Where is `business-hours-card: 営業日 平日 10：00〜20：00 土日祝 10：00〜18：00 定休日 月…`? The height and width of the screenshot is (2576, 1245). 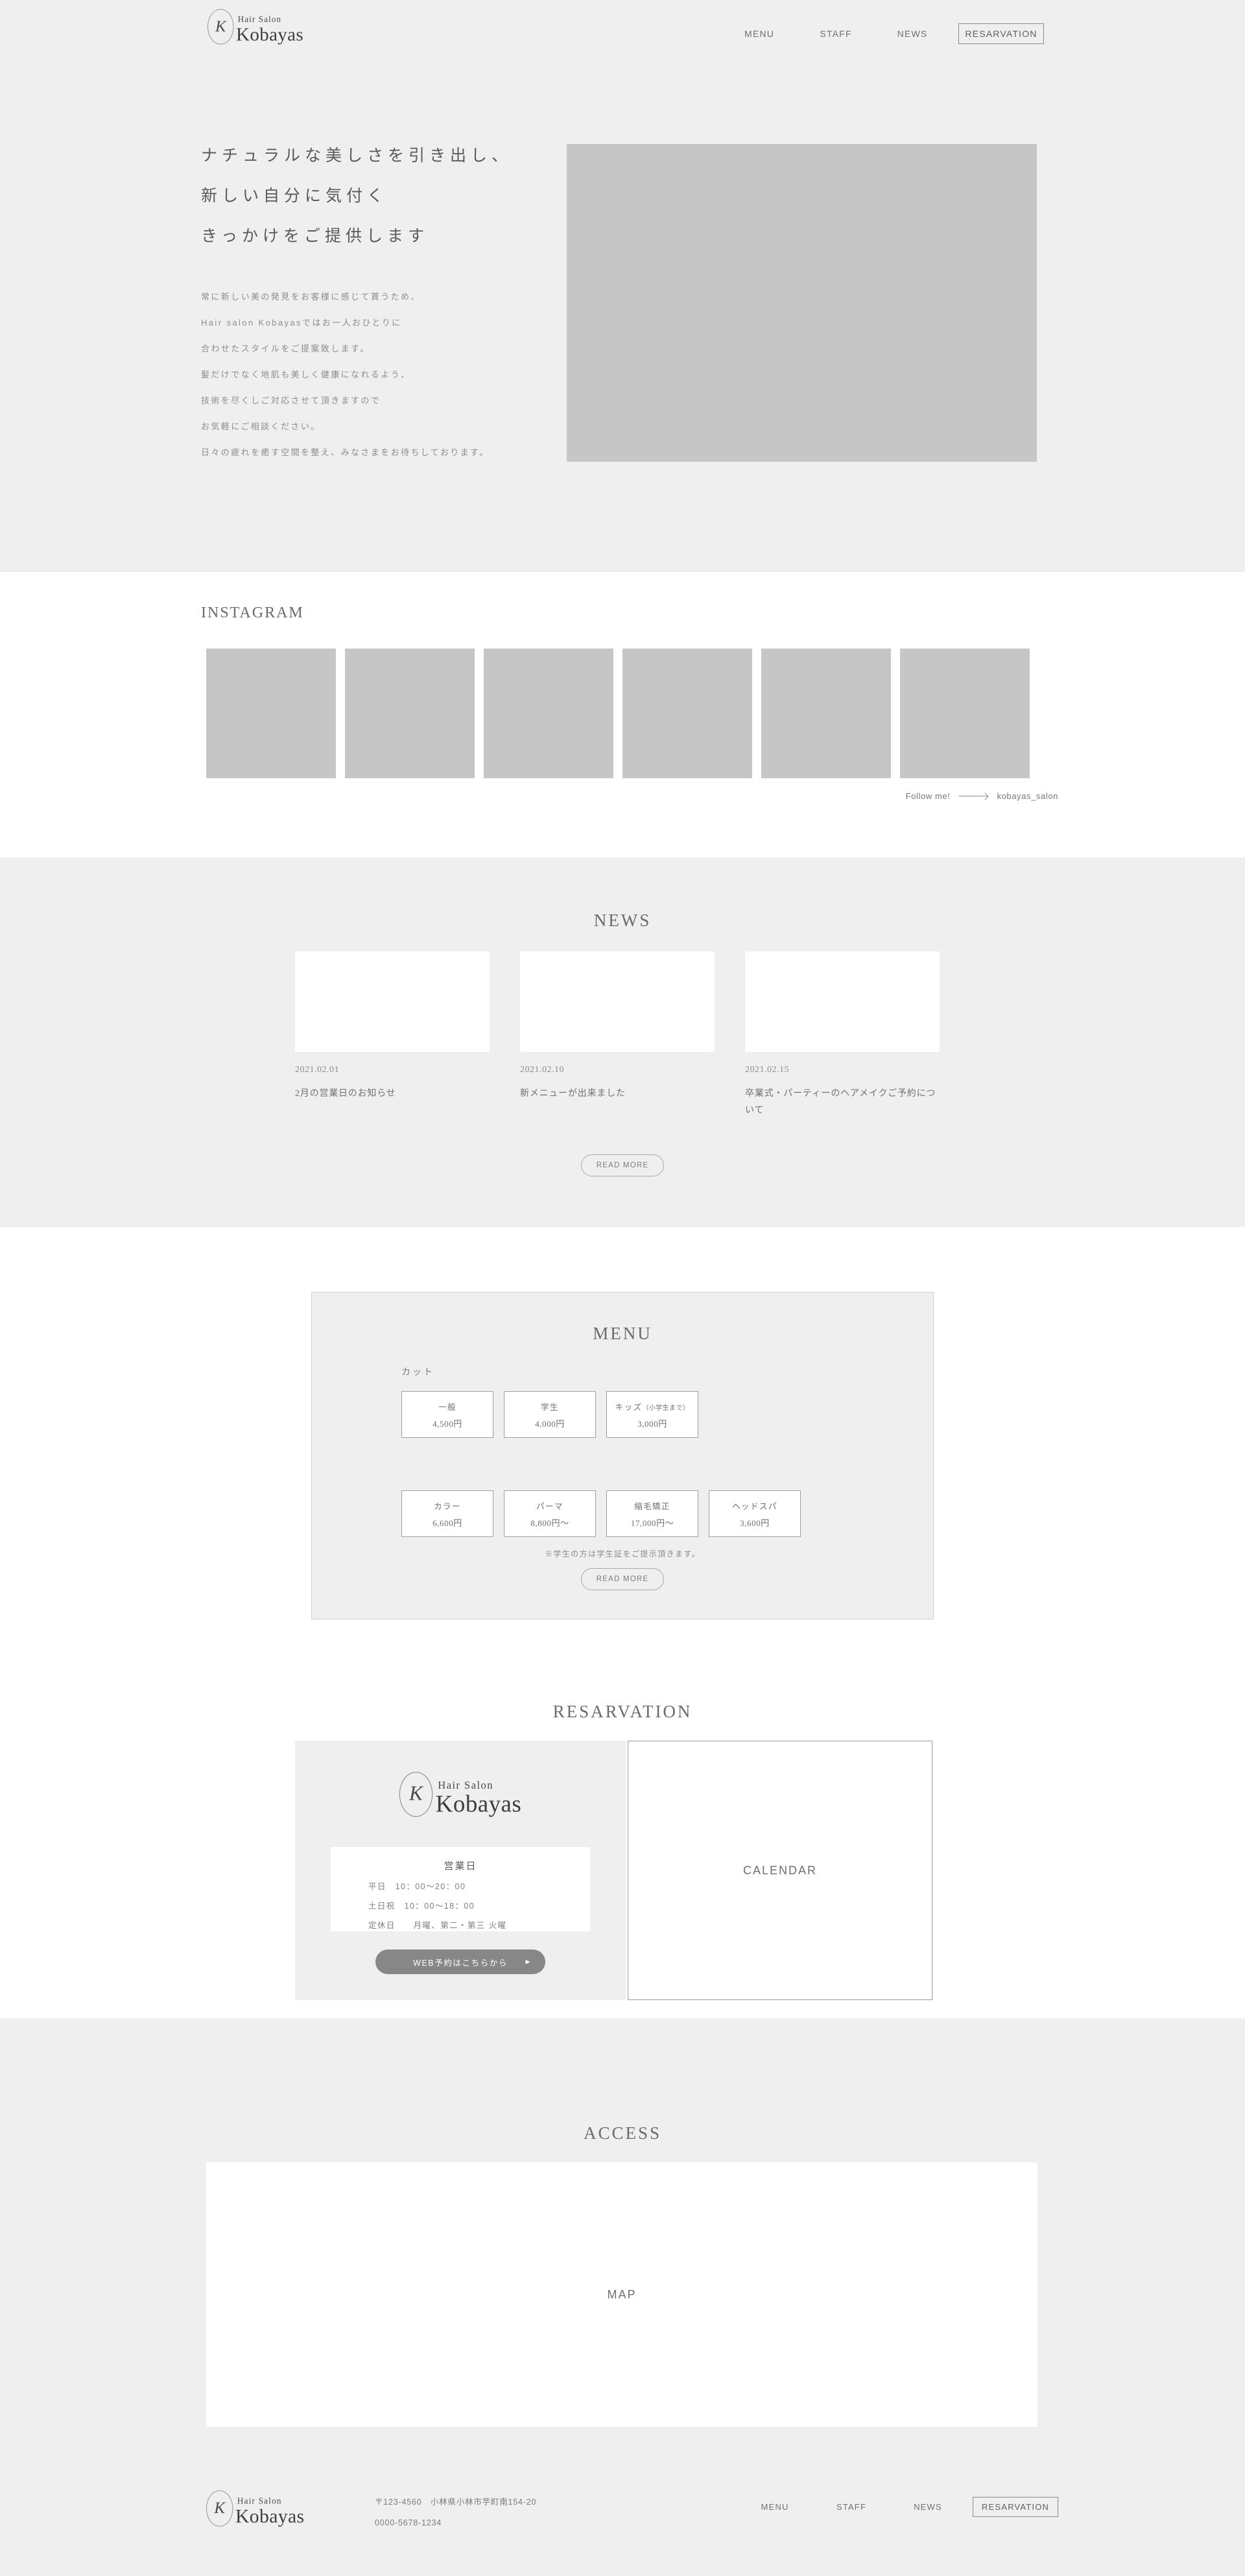
business-hours-card: 営業日 平日 10：00〜20：00 土日祝 10：00〜18：00 定休日 月… is located at coordinates (461, 1889).